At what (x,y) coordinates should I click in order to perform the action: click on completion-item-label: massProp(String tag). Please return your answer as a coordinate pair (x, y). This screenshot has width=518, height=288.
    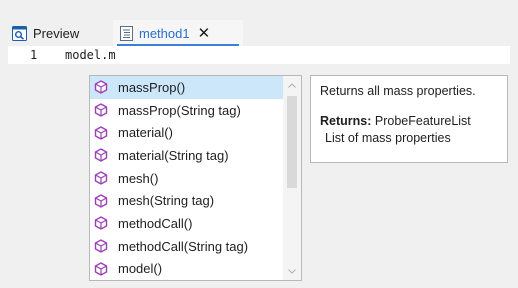
    Looking at the image, I should click on (179, 110).